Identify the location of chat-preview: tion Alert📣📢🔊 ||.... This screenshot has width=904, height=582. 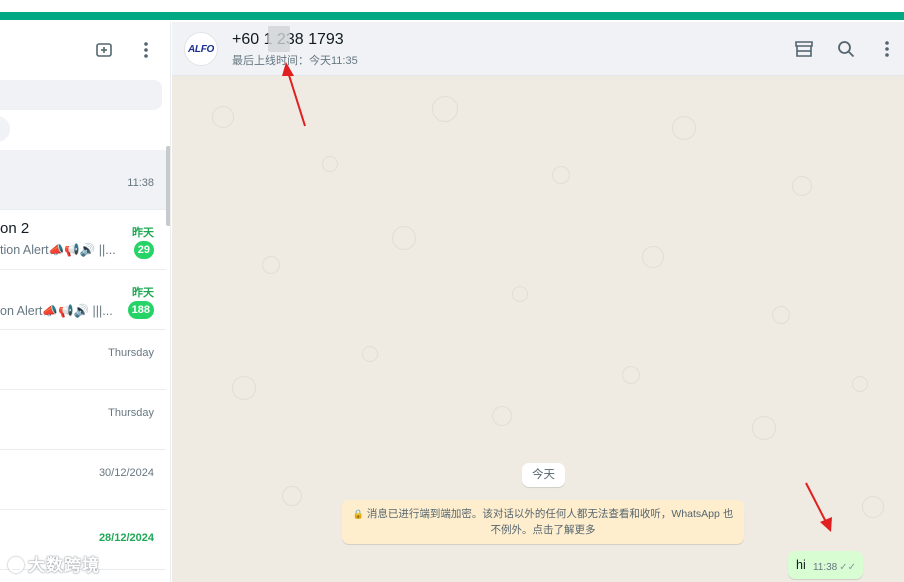
(58, 250).